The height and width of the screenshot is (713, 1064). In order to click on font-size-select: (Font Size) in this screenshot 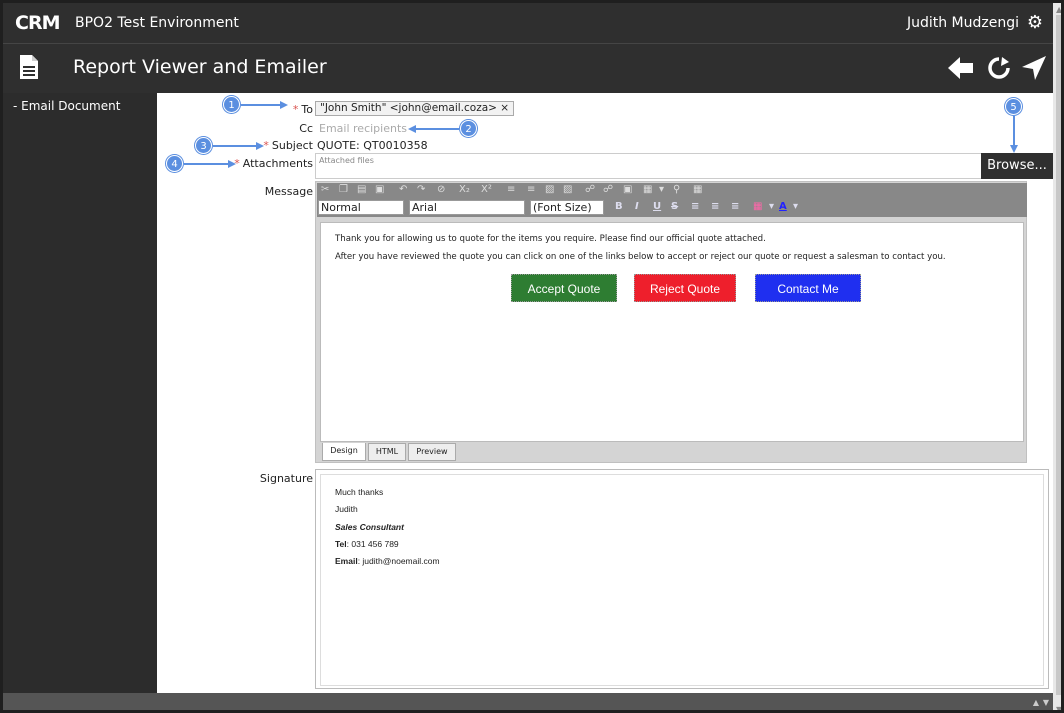, I will do `click(567, 207)`.